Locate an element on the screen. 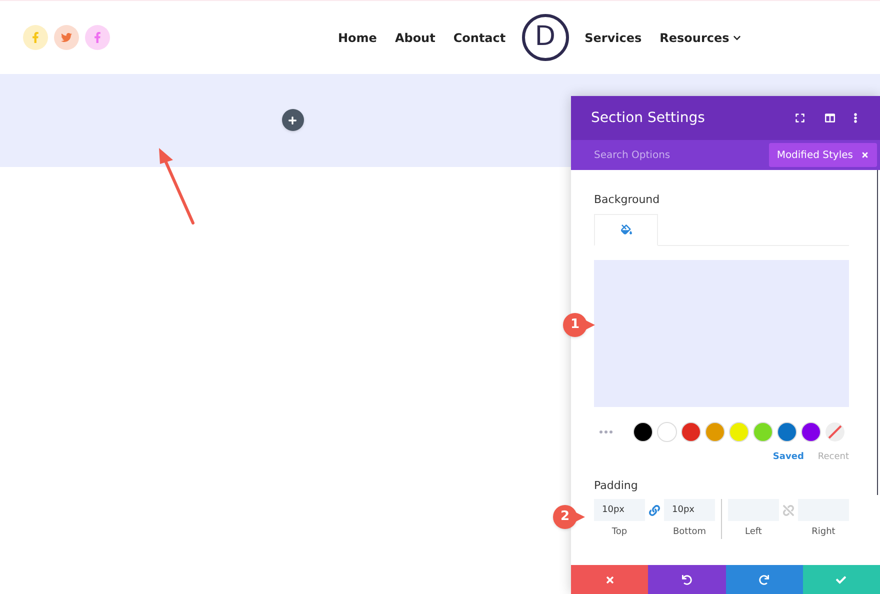 The image size is (880, 594). logo: D is located at coordinates (545, 37).